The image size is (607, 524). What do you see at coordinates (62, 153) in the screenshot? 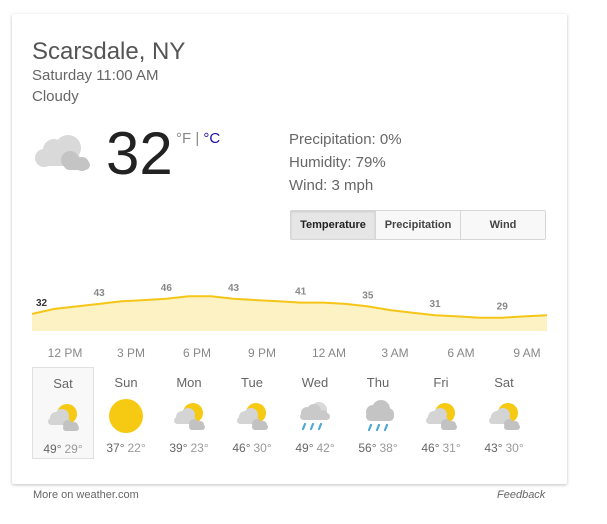
I see `cloudy-icon` at bounding box center [62, 153].